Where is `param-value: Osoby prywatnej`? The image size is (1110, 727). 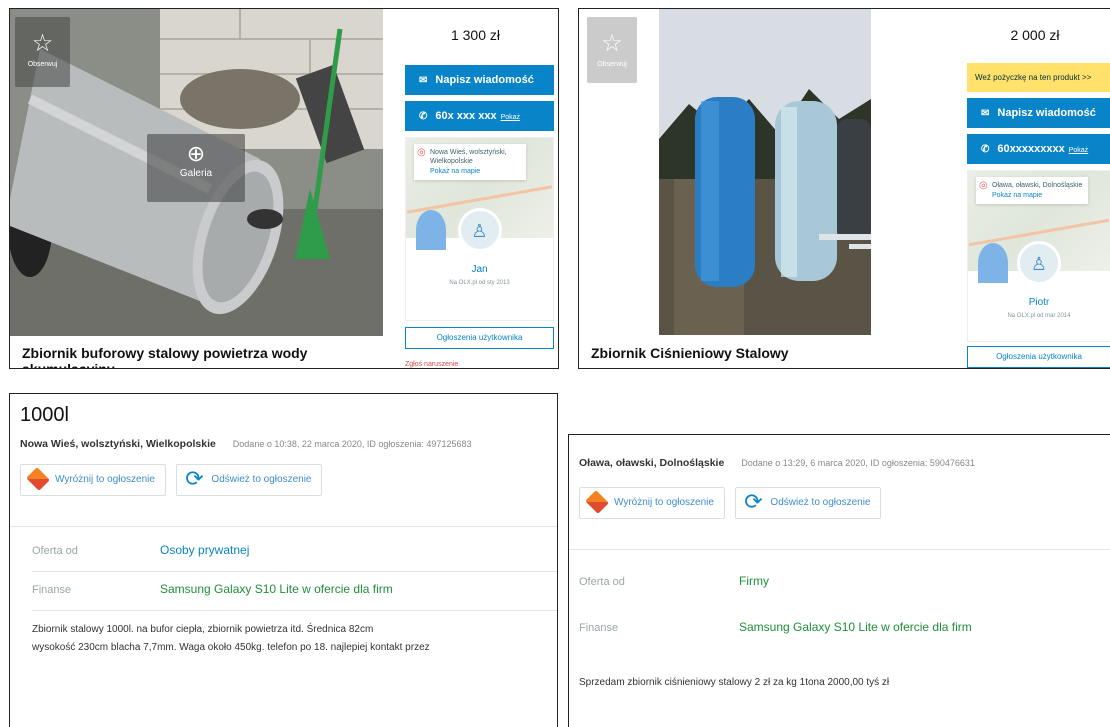
param-value: Osoby prywatnej is located at coordinates (204, 550).